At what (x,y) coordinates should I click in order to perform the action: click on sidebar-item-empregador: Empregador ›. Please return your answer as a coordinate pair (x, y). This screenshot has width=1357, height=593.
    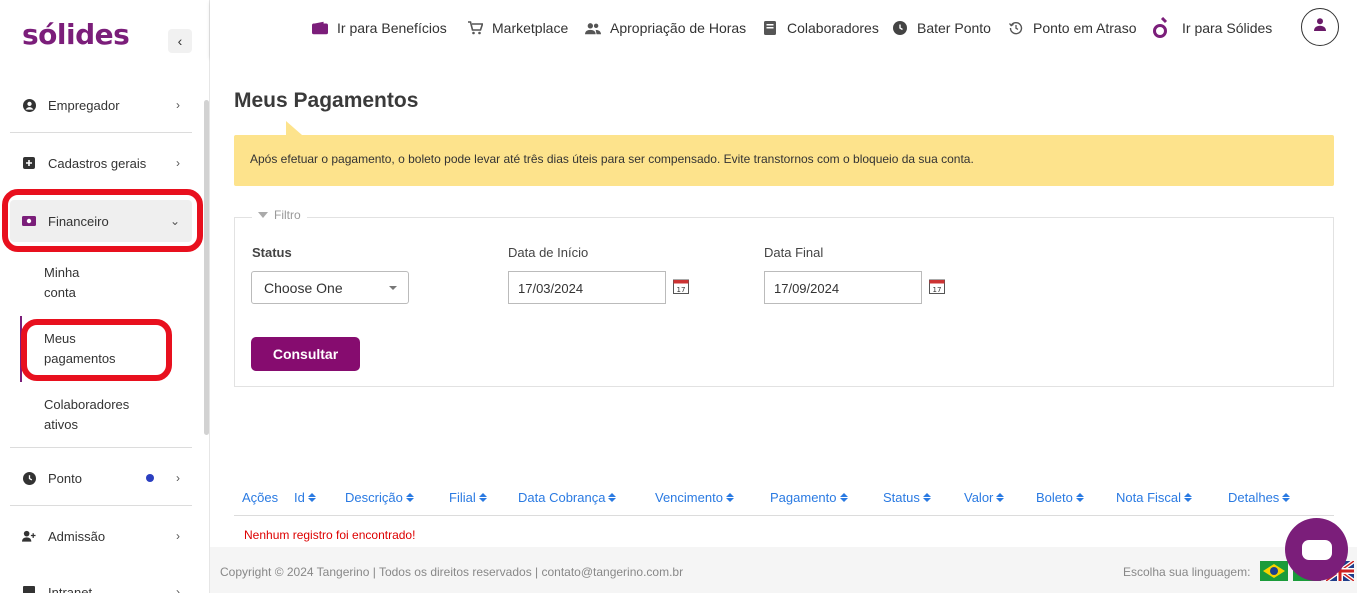
    Looking at the image, I should click on (101, 105).